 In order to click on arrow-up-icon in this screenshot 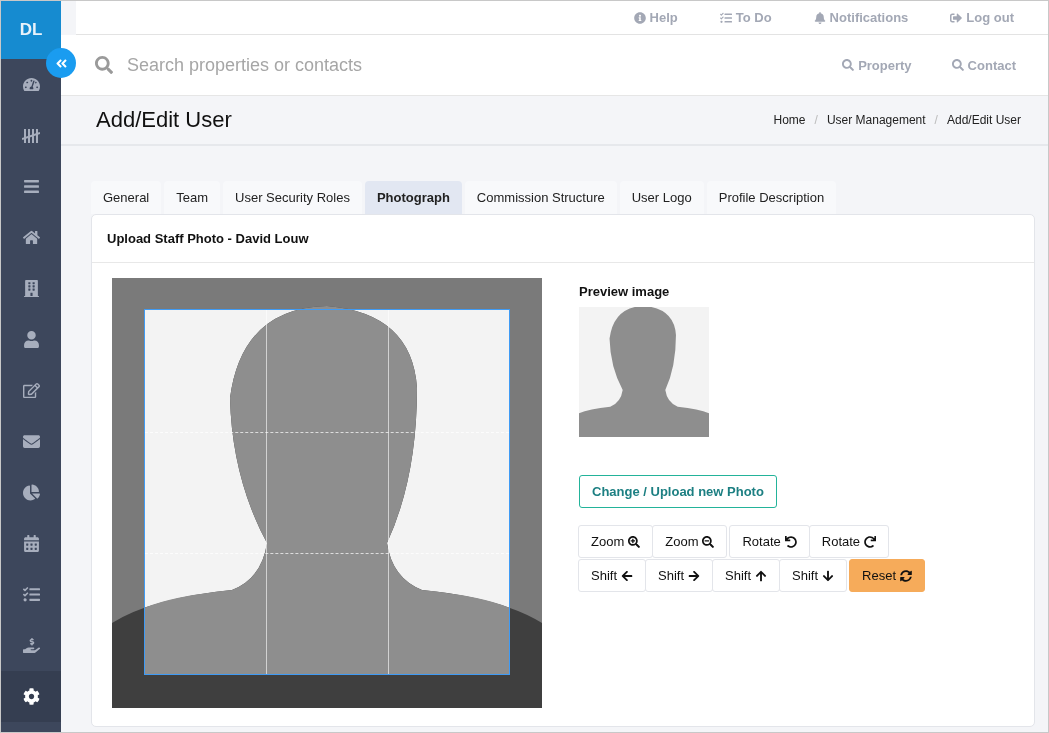, I will do `click(761, 575)`.